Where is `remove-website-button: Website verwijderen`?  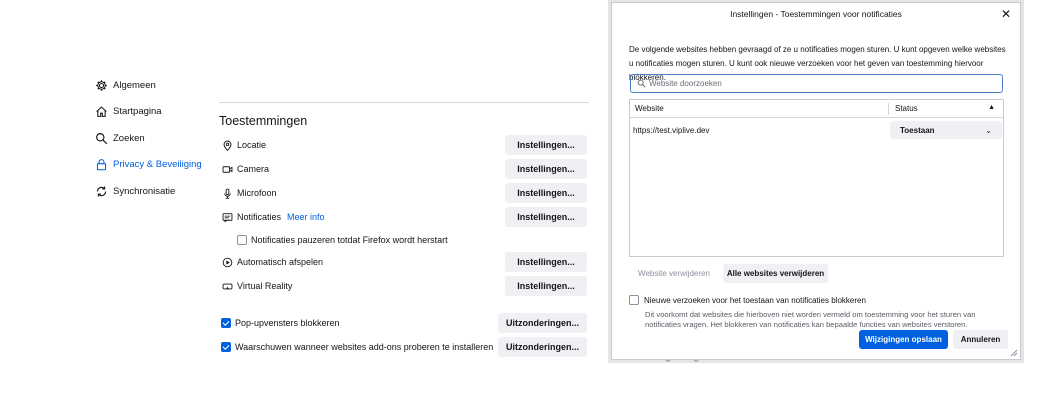
remove-website-button: Website verwijderen is located at coordinates (674, 273).